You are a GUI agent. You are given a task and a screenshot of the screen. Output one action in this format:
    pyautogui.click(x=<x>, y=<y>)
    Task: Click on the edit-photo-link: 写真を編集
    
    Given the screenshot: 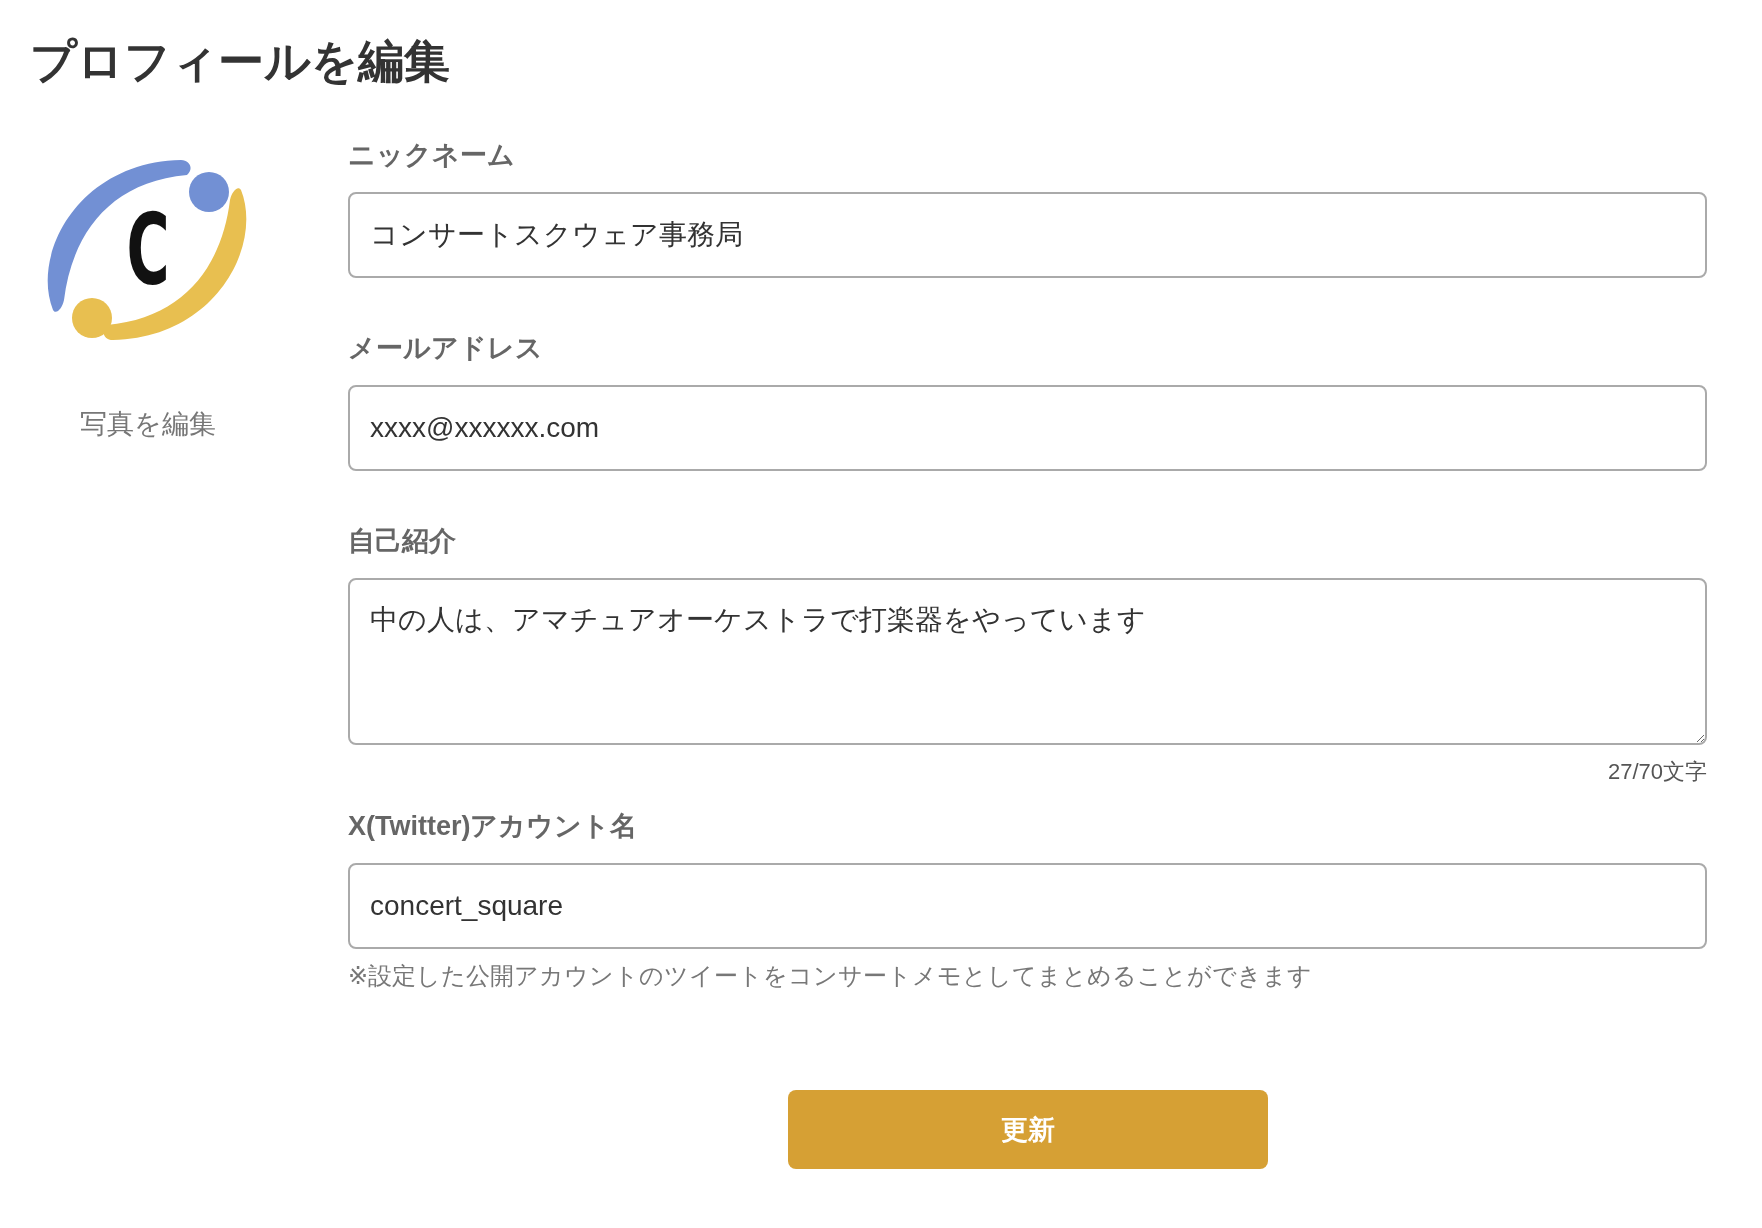 What is the action you would take?
    pyautogui.click(x=148, y=424)
    